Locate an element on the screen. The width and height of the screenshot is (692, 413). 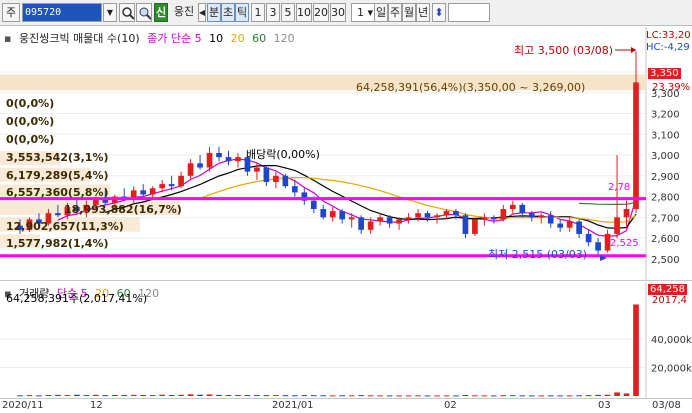
interval-20-button: 20 is located at coordinates (321, 12).